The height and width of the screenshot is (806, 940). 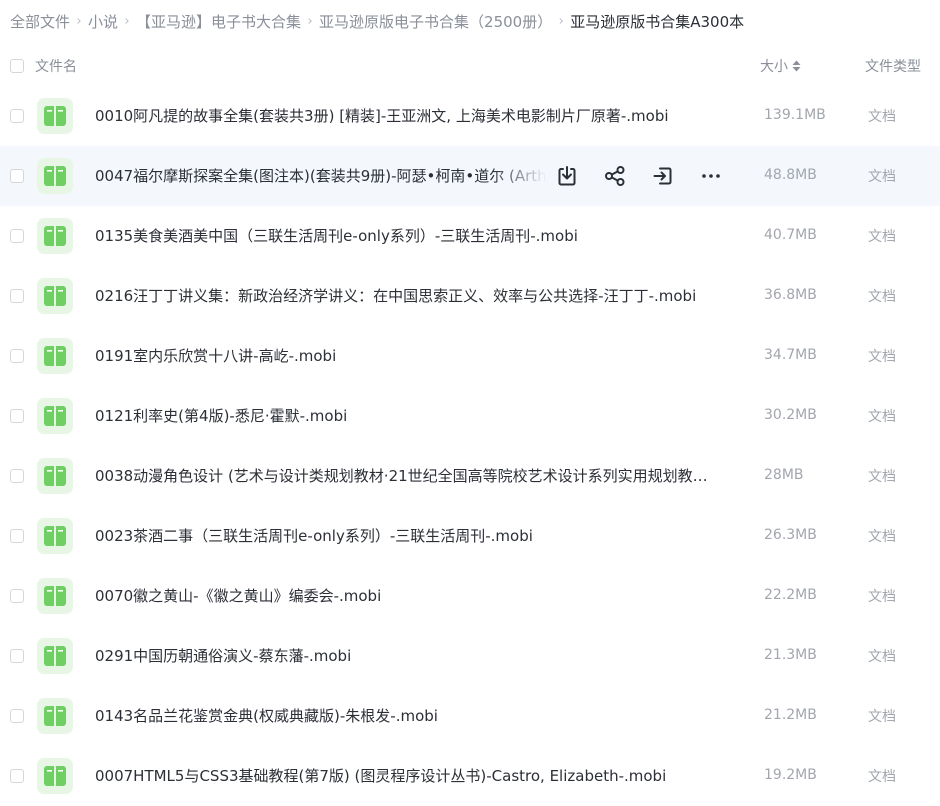 I want to click on file-name: 0291中国历朝通俗演义-蔡东藩-.mobi, so click(x=223, y=655).